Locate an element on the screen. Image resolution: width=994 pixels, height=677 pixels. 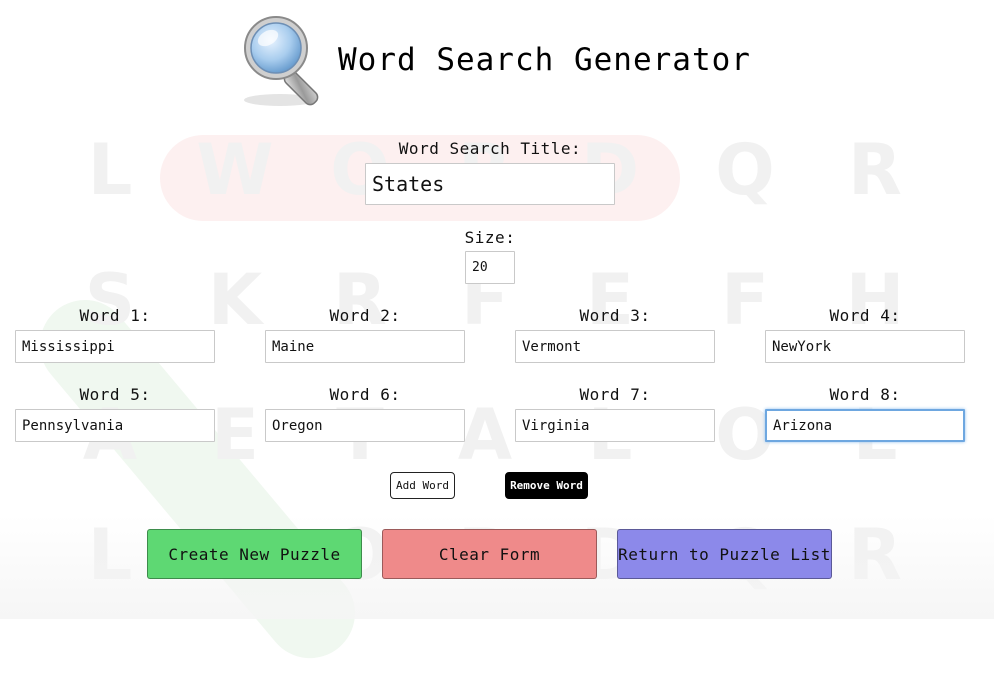
bg-letter: E is located at coordinates (610, 300).